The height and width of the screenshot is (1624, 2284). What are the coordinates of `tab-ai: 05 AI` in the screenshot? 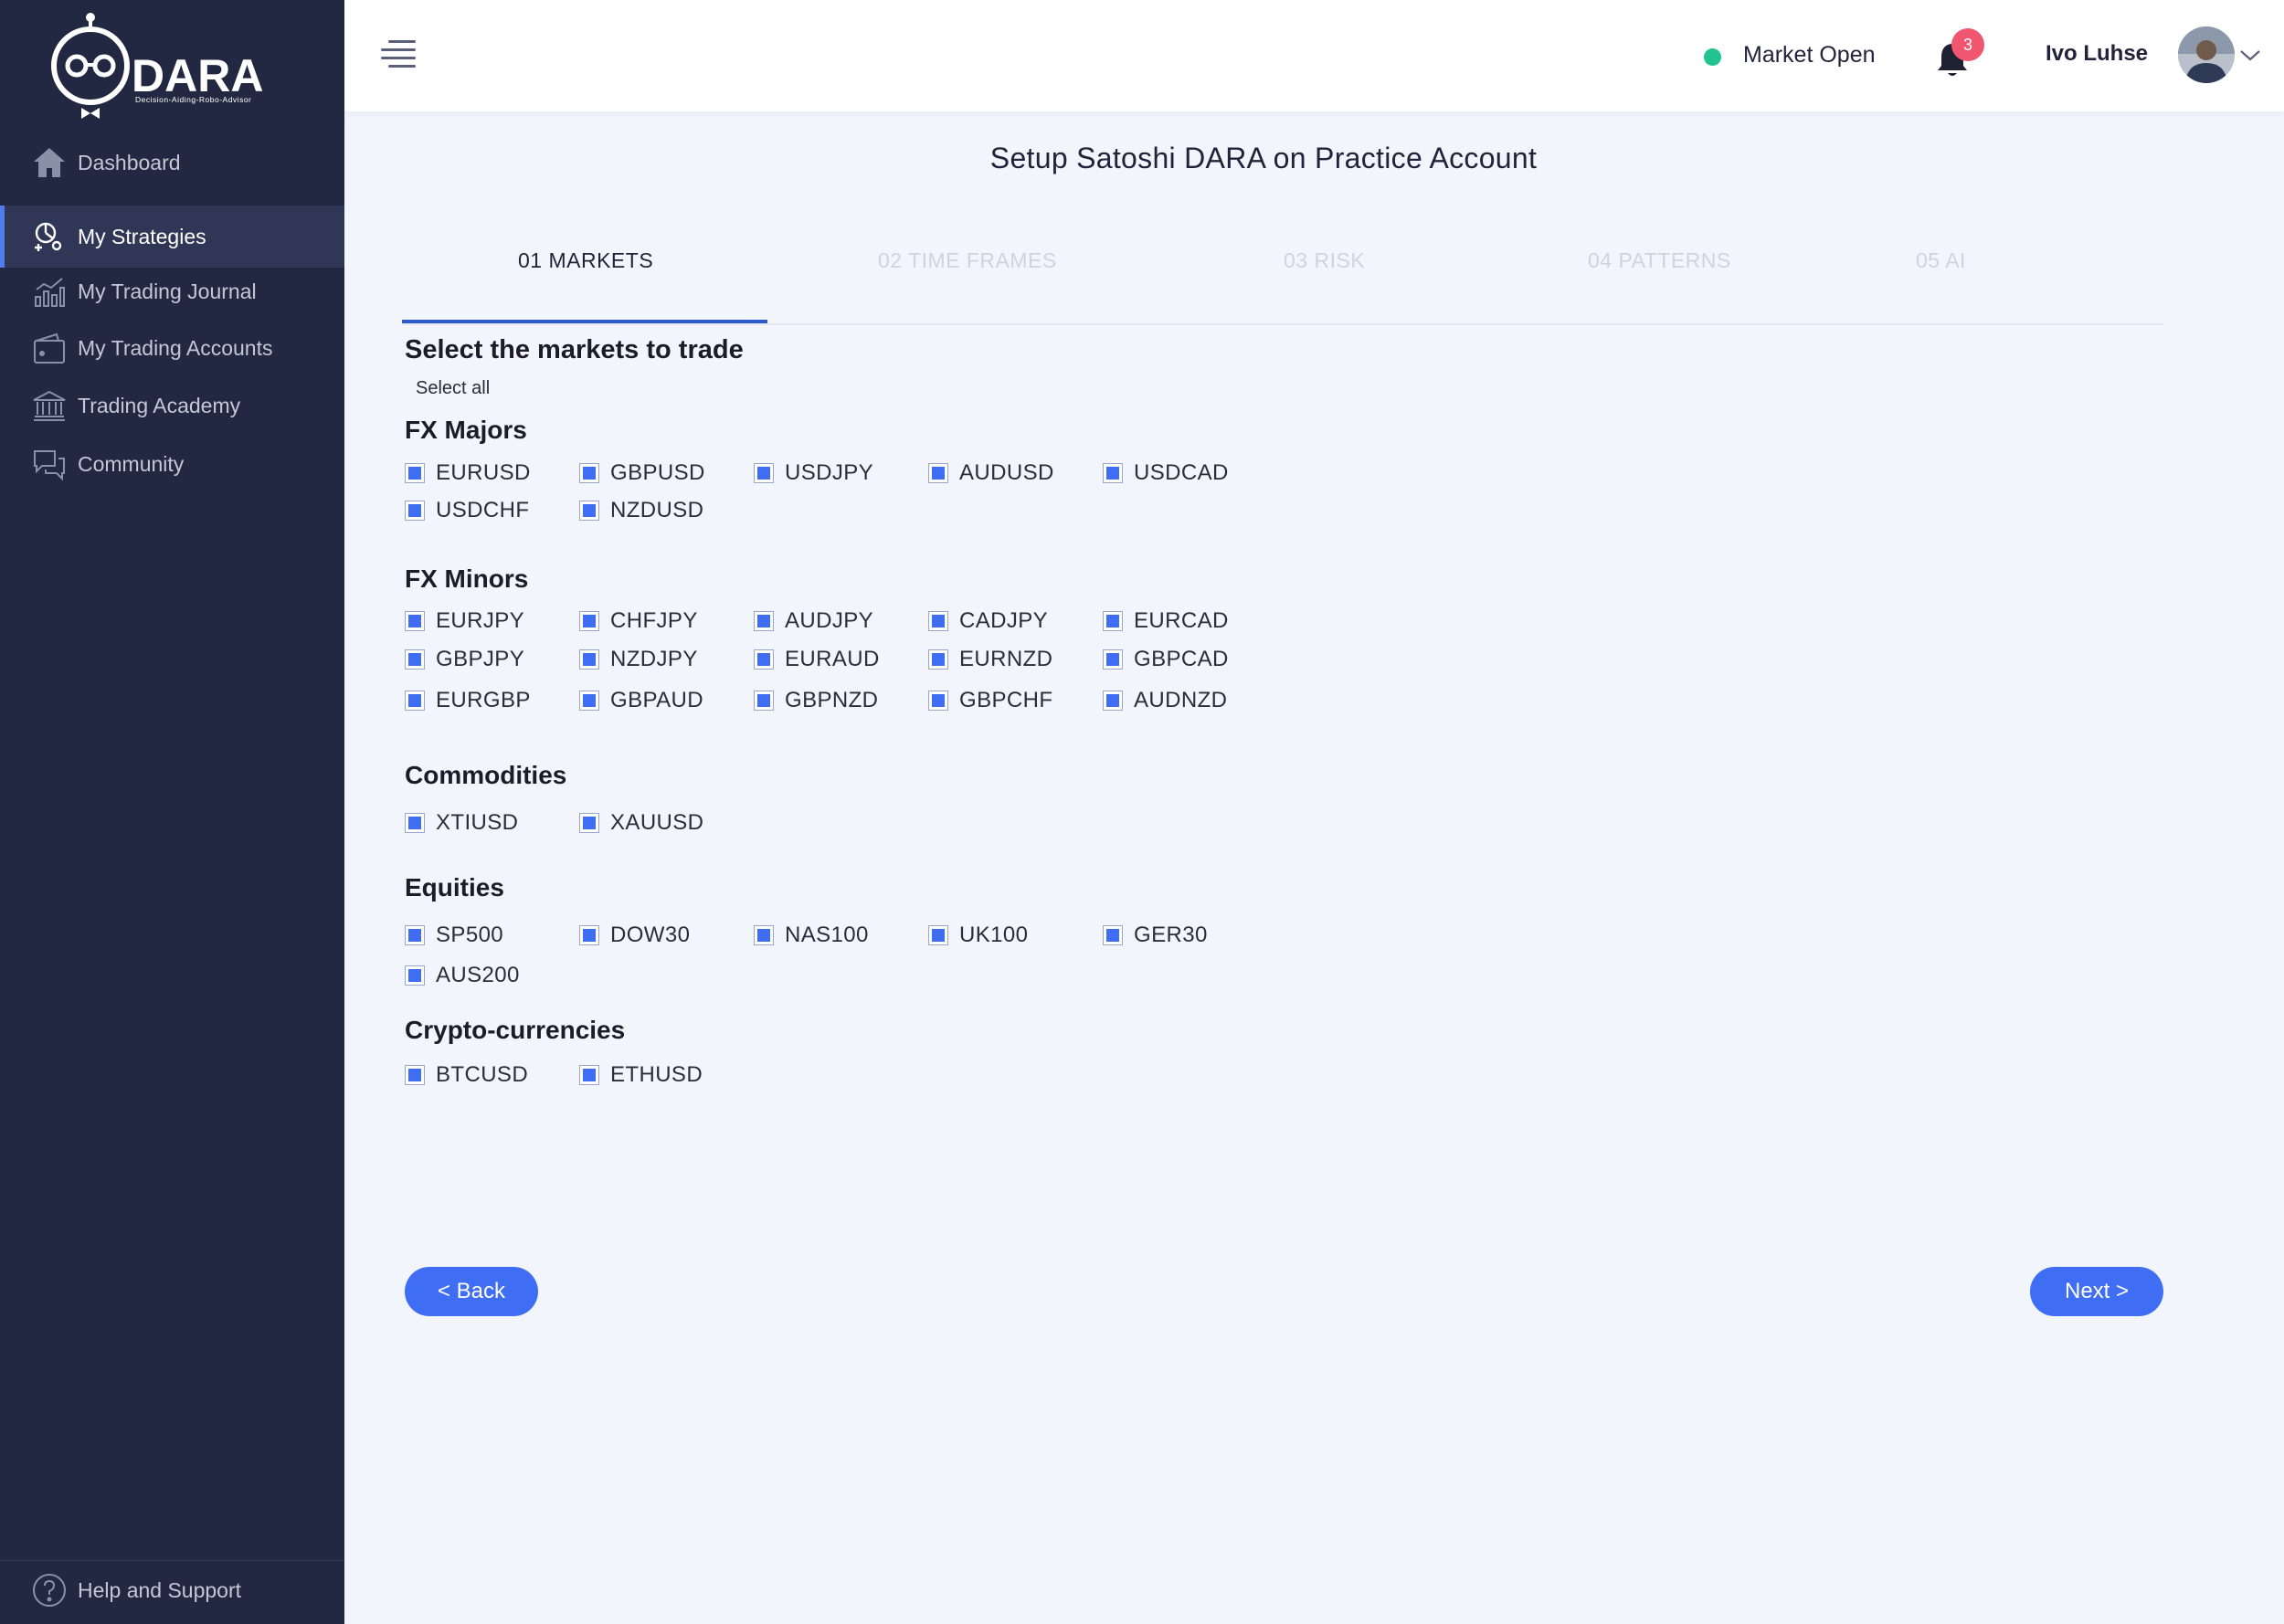 It's located at (1941, 260).